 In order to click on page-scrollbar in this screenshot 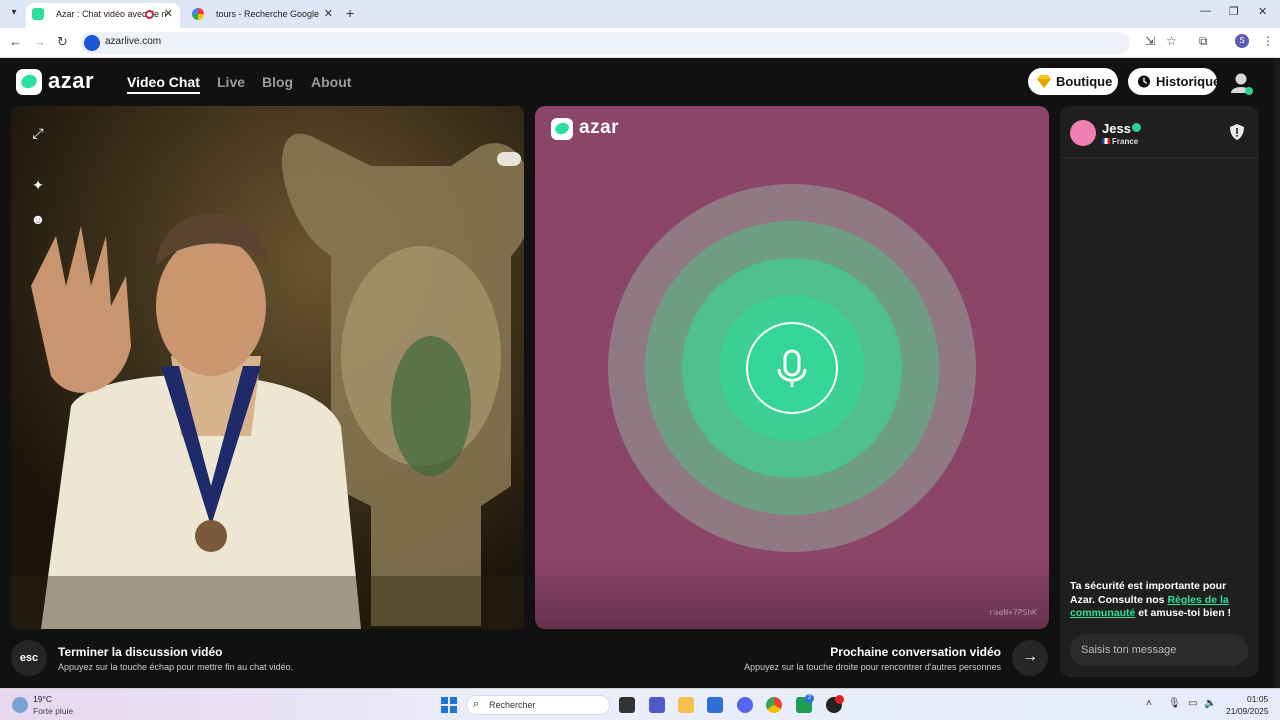, I will do `click(1277, 373)`.